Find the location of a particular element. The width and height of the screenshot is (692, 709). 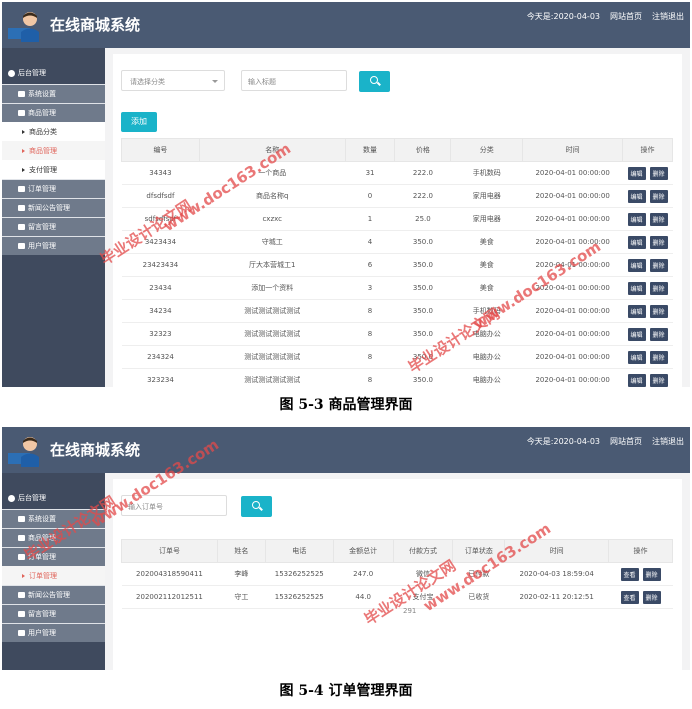

table-cell: 支付宝 is located at coordinates (423, 597).